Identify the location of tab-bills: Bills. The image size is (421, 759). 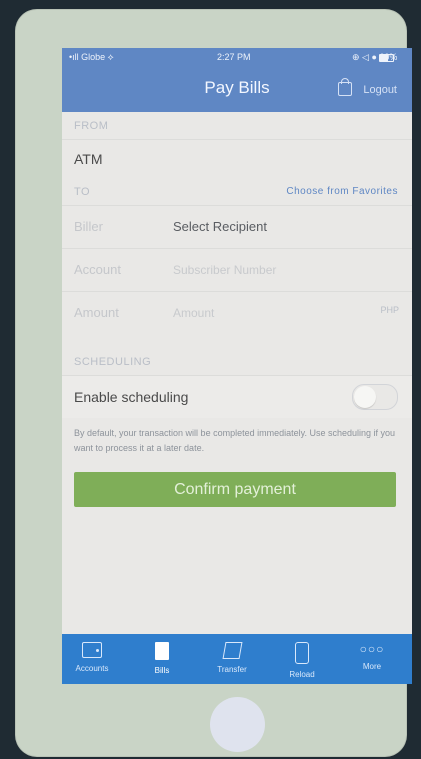
(162, 658).